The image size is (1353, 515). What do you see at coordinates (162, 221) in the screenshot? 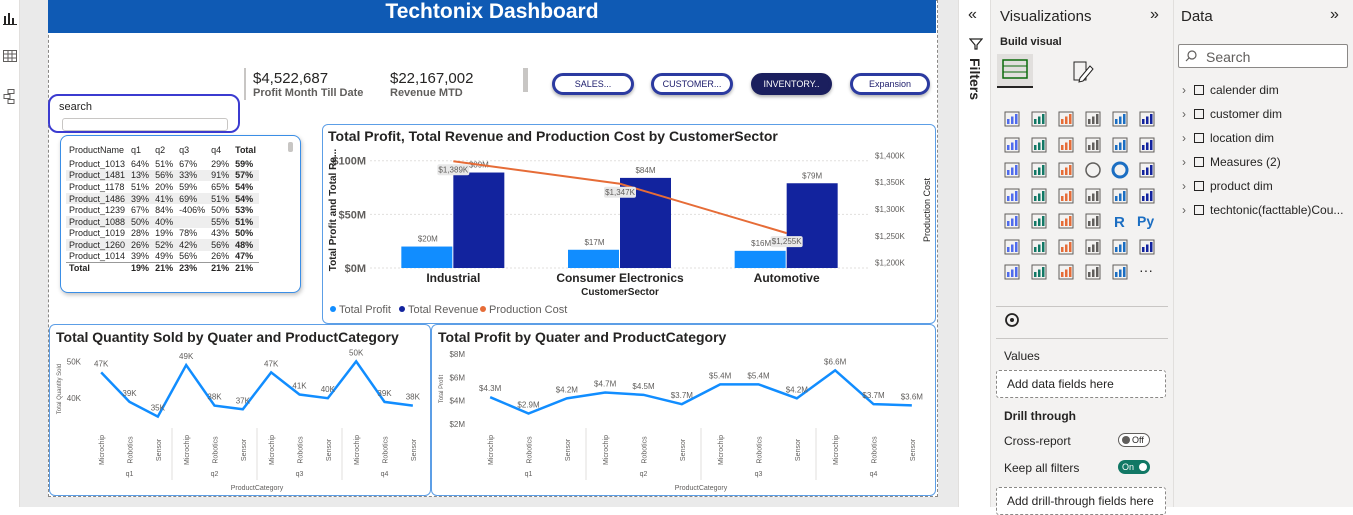
I see `table-row: Product_1088 50% 40% 55% 51%` at bounding box center [162, 221].